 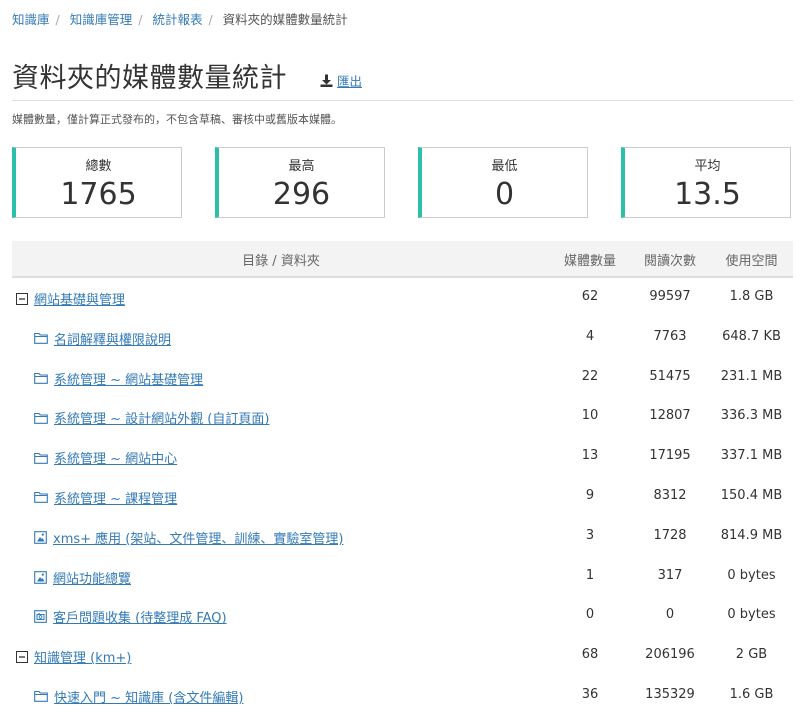 I want to click on space-used: 1.8 GB, so click(x=751, y=296).